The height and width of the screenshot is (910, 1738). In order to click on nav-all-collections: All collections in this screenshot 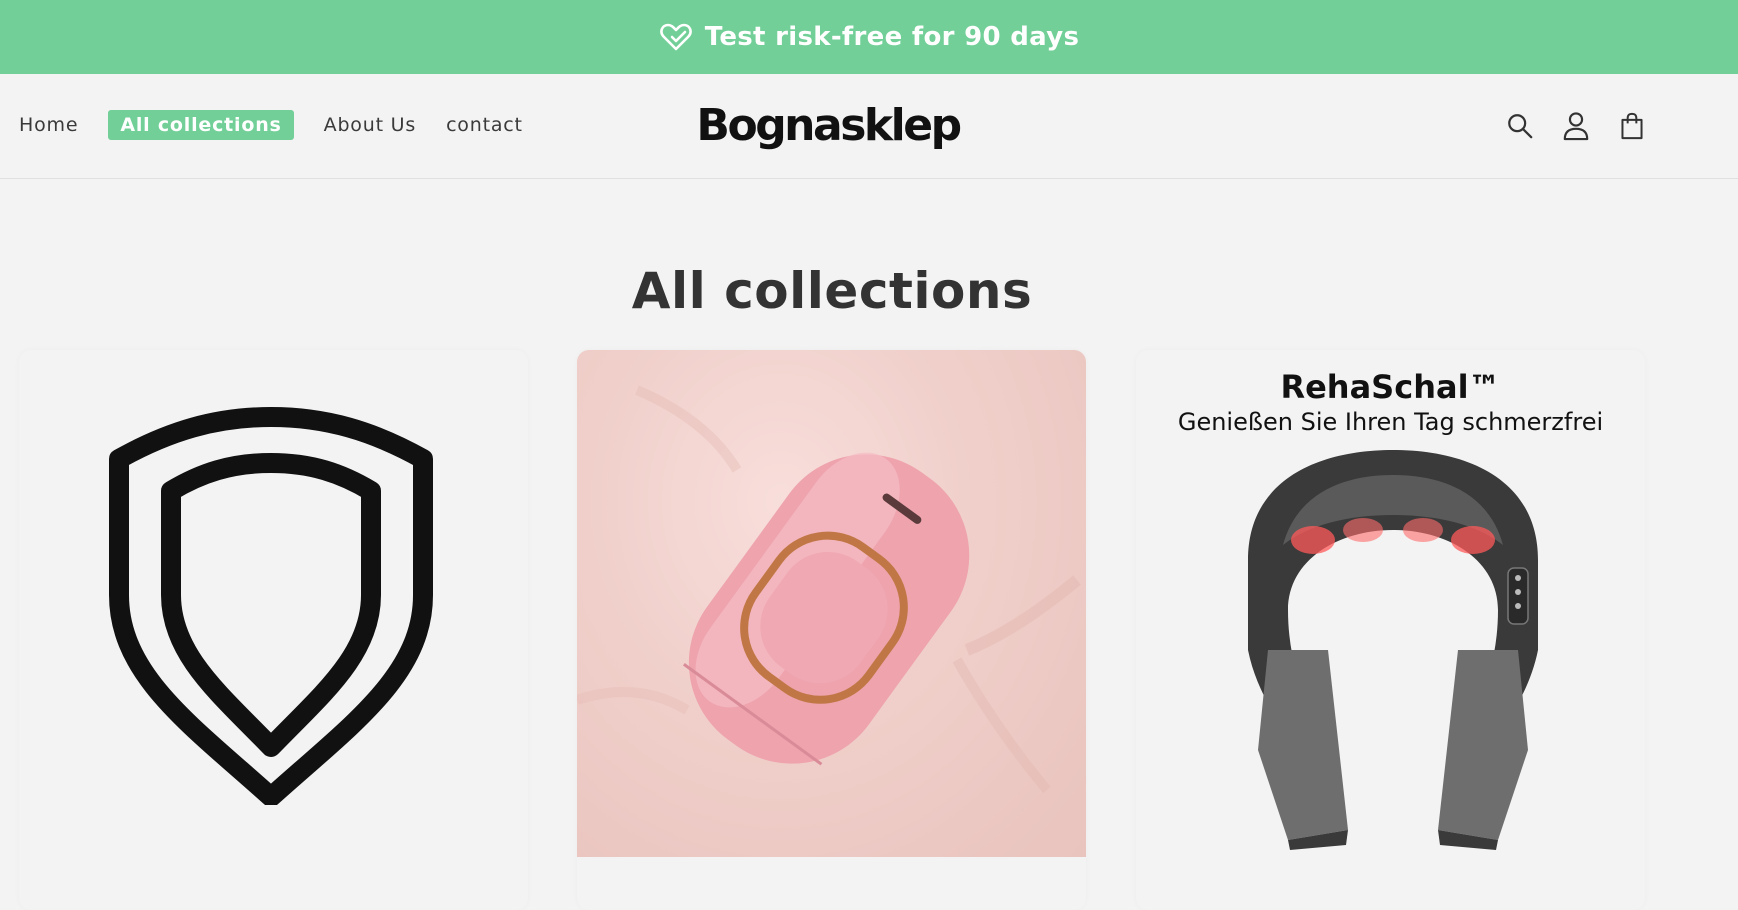, I will do `click(201, 125)`.